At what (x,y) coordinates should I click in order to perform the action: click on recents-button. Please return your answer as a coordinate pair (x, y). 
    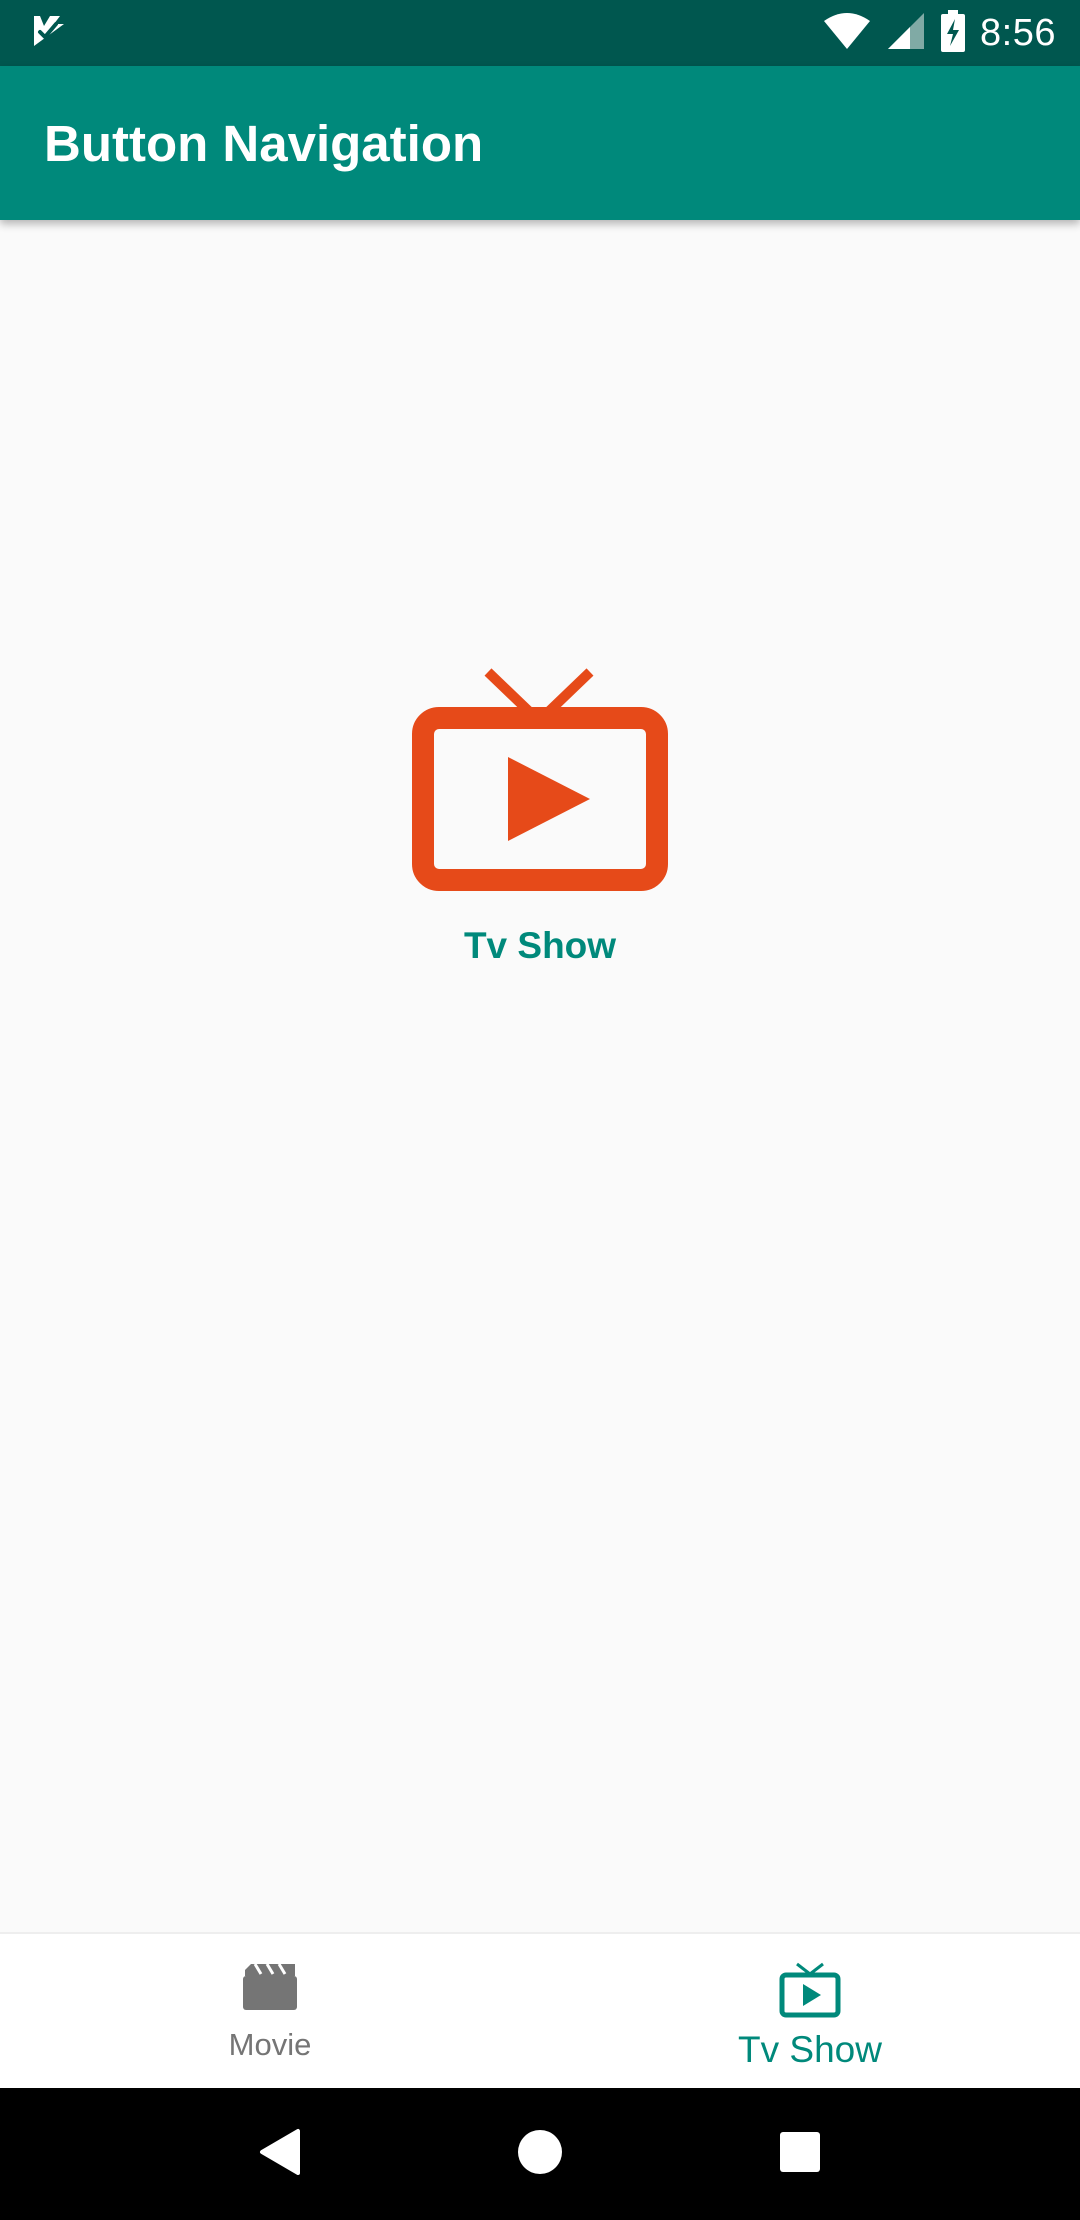
    Looking at the image, I should click on (800, 2154).